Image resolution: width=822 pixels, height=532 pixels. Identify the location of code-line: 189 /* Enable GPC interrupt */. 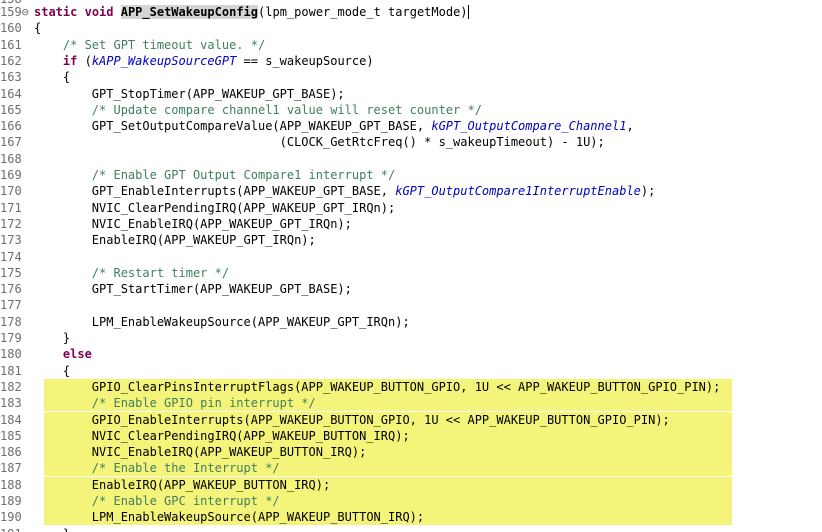
(411, 501).